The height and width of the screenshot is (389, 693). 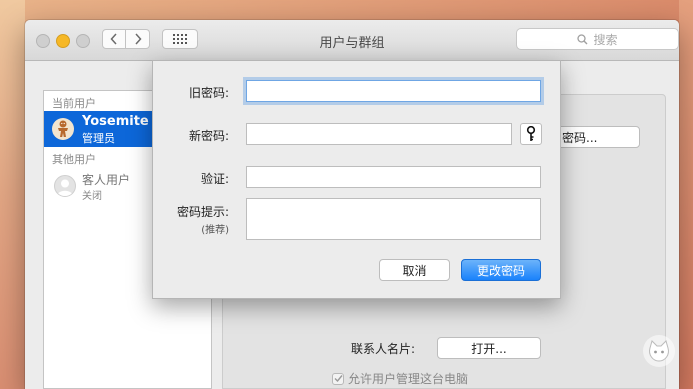 I want to click on key-icon, so click(x=531, y=133).